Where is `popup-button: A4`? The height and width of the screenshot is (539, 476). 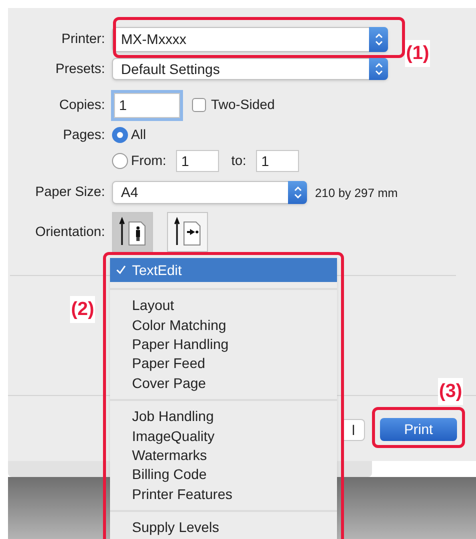 popup-button: A4 is located at coordinates (209, 192).